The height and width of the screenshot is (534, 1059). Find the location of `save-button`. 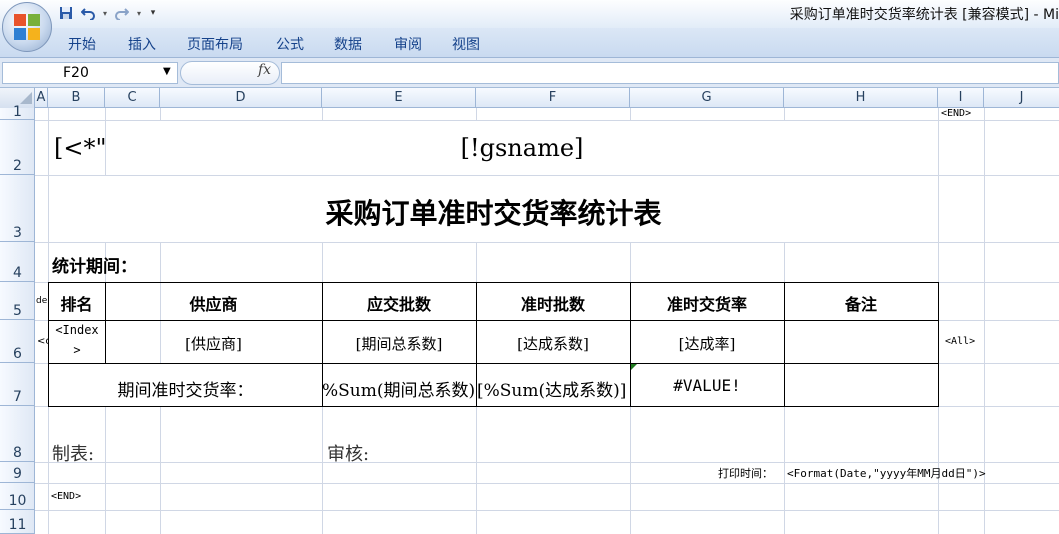

save-button is located at coordinates (66, 13).